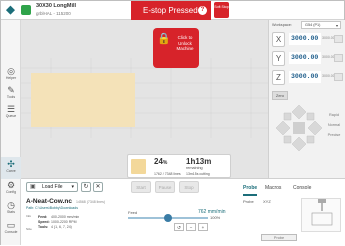 This screenshot has width=345, height=246. I want to click on file-size: 14568 (7348 lines), so click(90, 202).